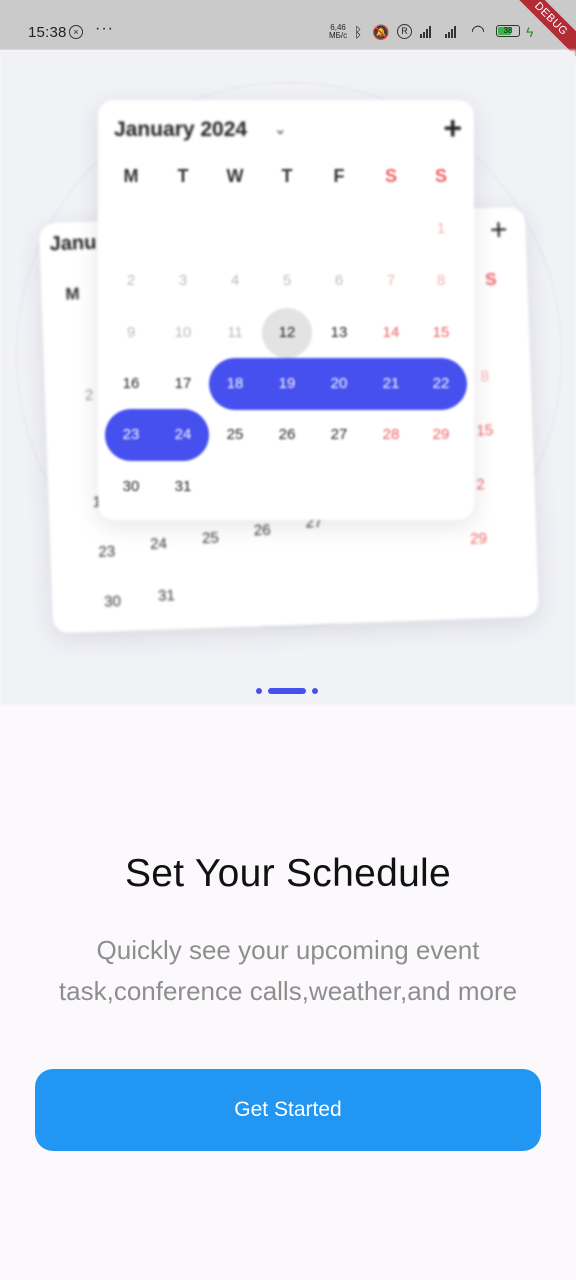  I want to click on weekday-header: W, so click(235, 176).